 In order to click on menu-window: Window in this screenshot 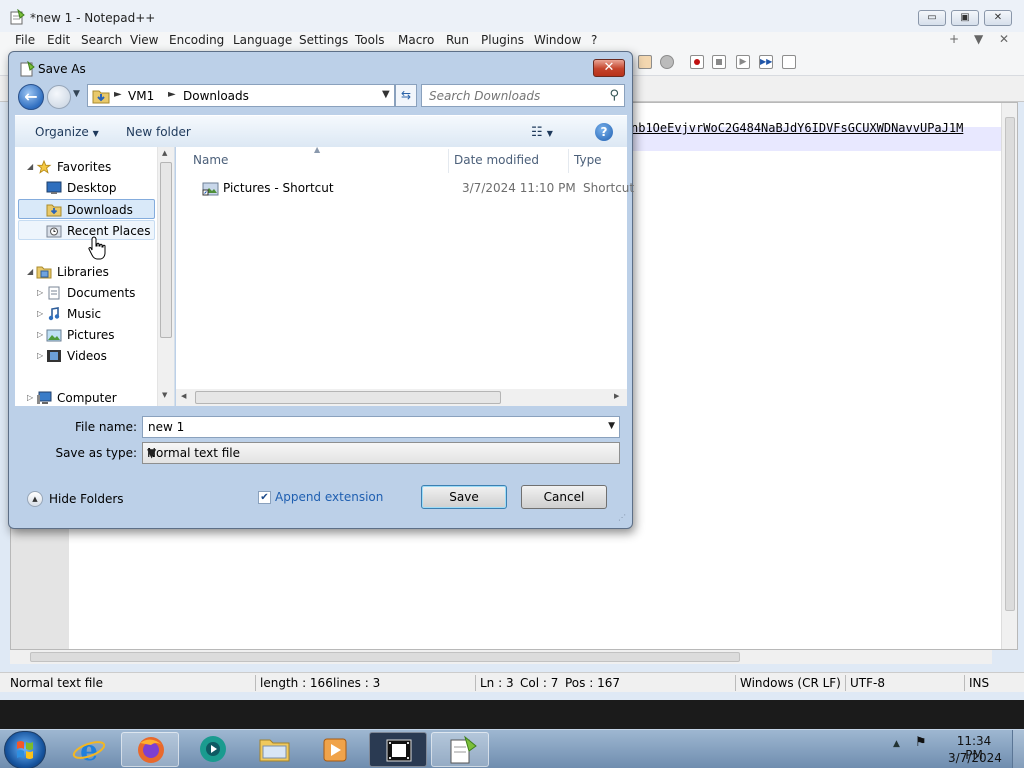, I will do `click(557, 40)`.